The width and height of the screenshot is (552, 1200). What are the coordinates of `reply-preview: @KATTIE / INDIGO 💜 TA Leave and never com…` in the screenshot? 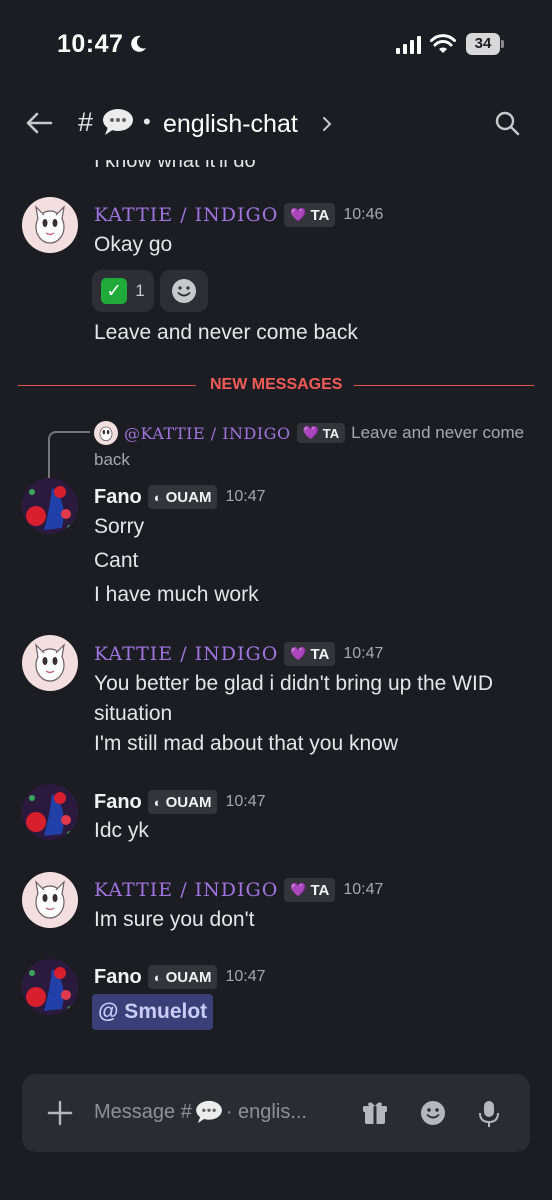 It's located at (324, 433).